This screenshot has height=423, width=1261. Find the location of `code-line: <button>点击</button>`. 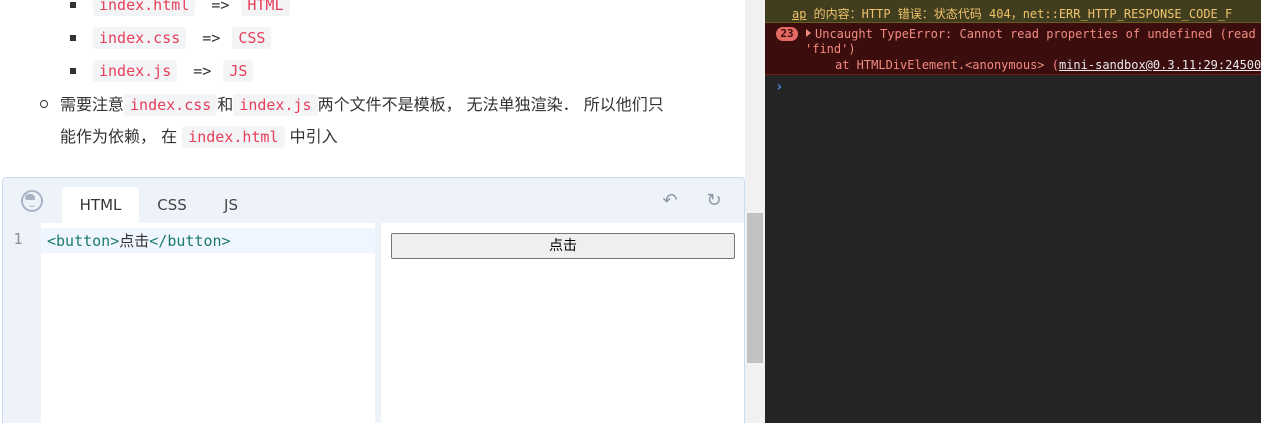

code-line: <button>点击</button> is located at coordinates (139, 240).